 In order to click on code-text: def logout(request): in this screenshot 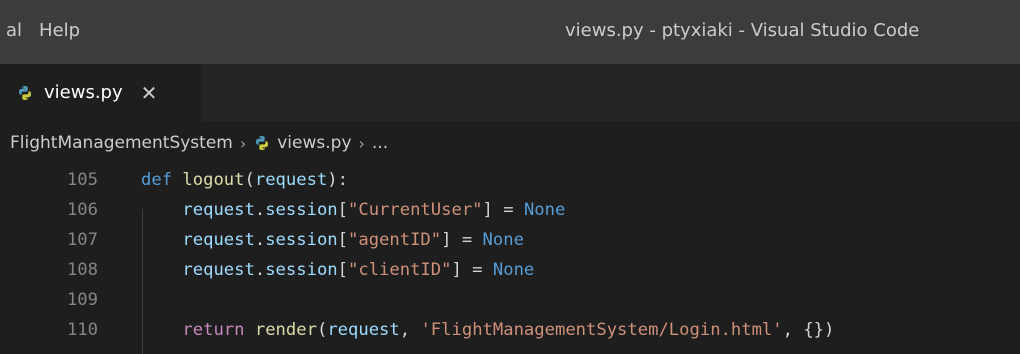, I will do `click(244, 180)`.